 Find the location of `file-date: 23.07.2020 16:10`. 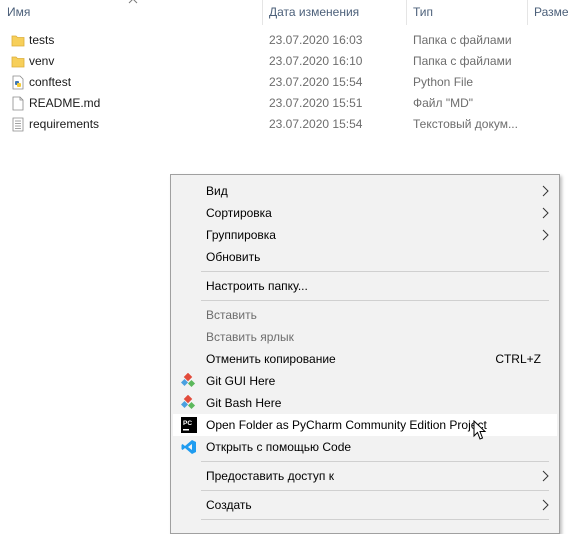

file-date: 23.07.2020 16:10 is located at coordinates (316, 61).